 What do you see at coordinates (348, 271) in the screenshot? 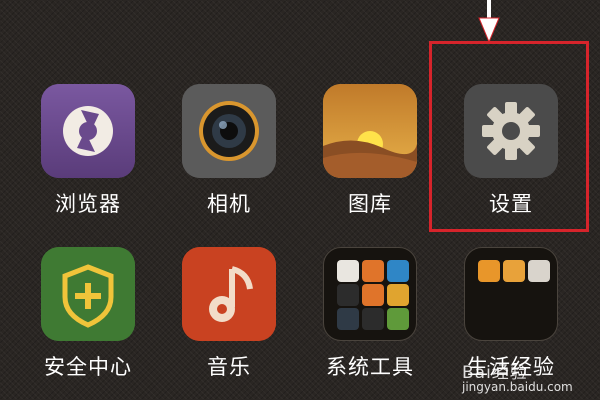
I see `mail-icon` at bounding box center [348, 271].